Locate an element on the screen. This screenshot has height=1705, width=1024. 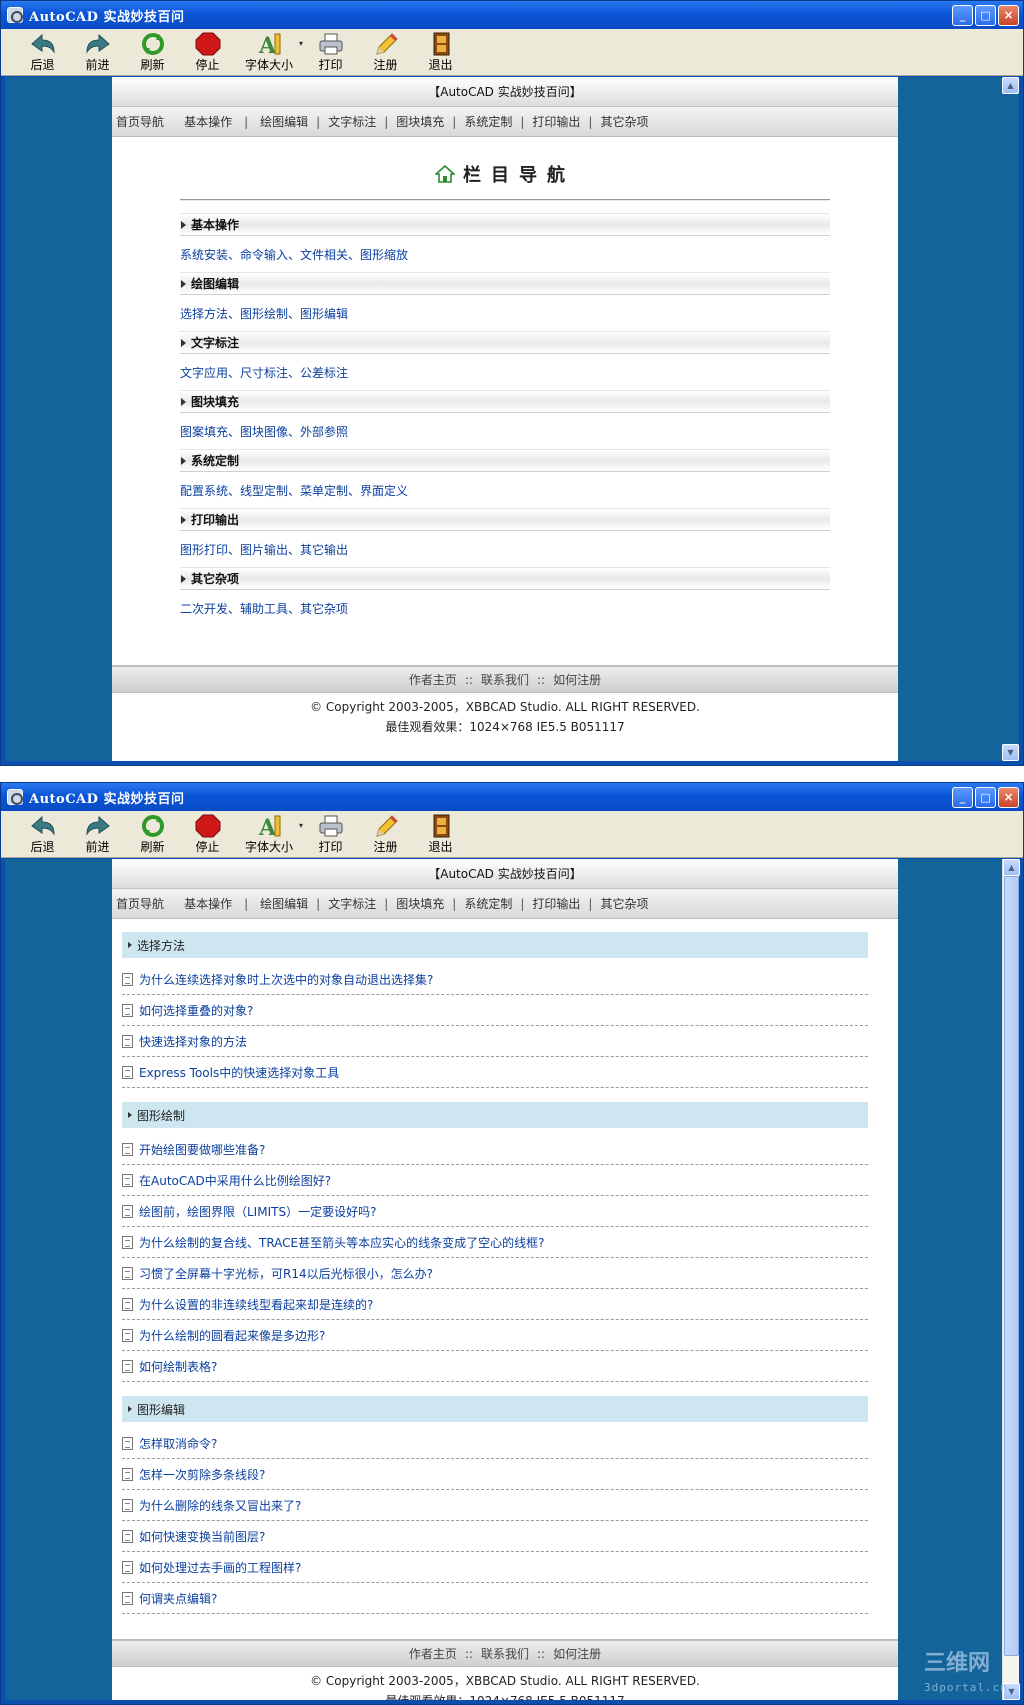
question-link: 绘图前，绘图界限（LIMITS）一定要设好吗? is located at coordinates (257, 1211).